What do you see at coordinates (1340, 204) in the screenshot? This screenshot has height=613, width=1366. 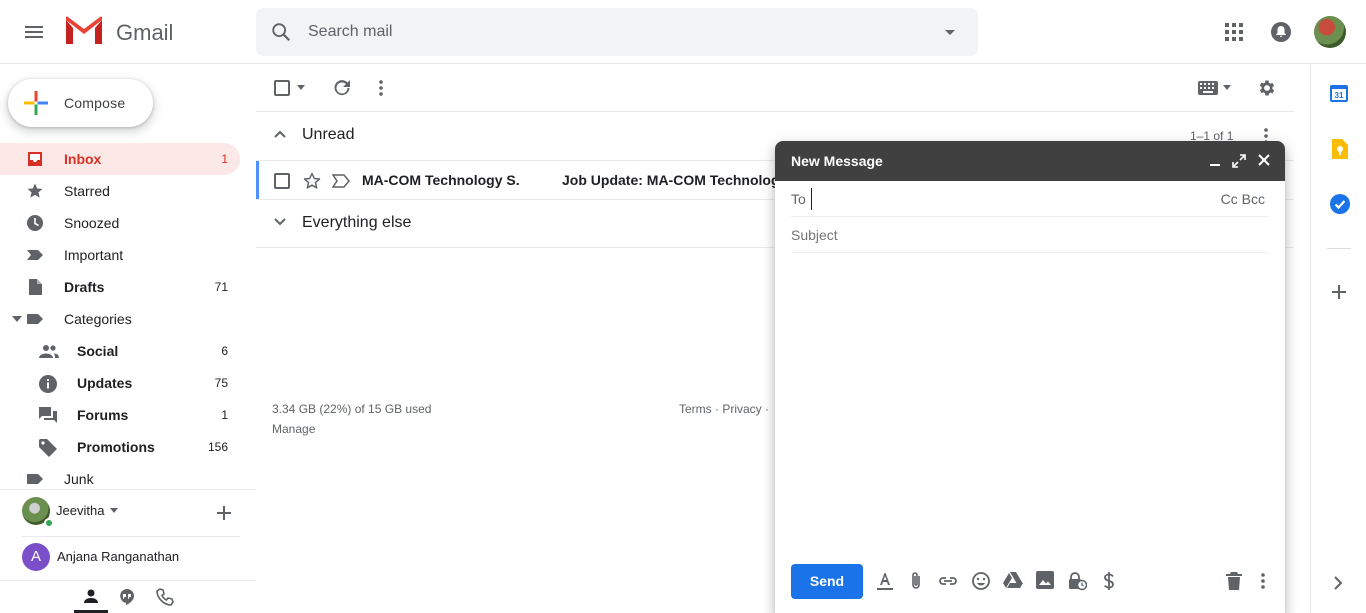 I see `tasks-icon` at bounding box center [1340, 204].